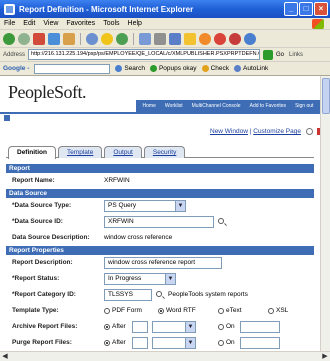 This screenshot has height=361, width=330. What do you see at coordinates (326, 96) in the screenshot?
I see `scrollbar-thumb` at bounding box center [326, 96].